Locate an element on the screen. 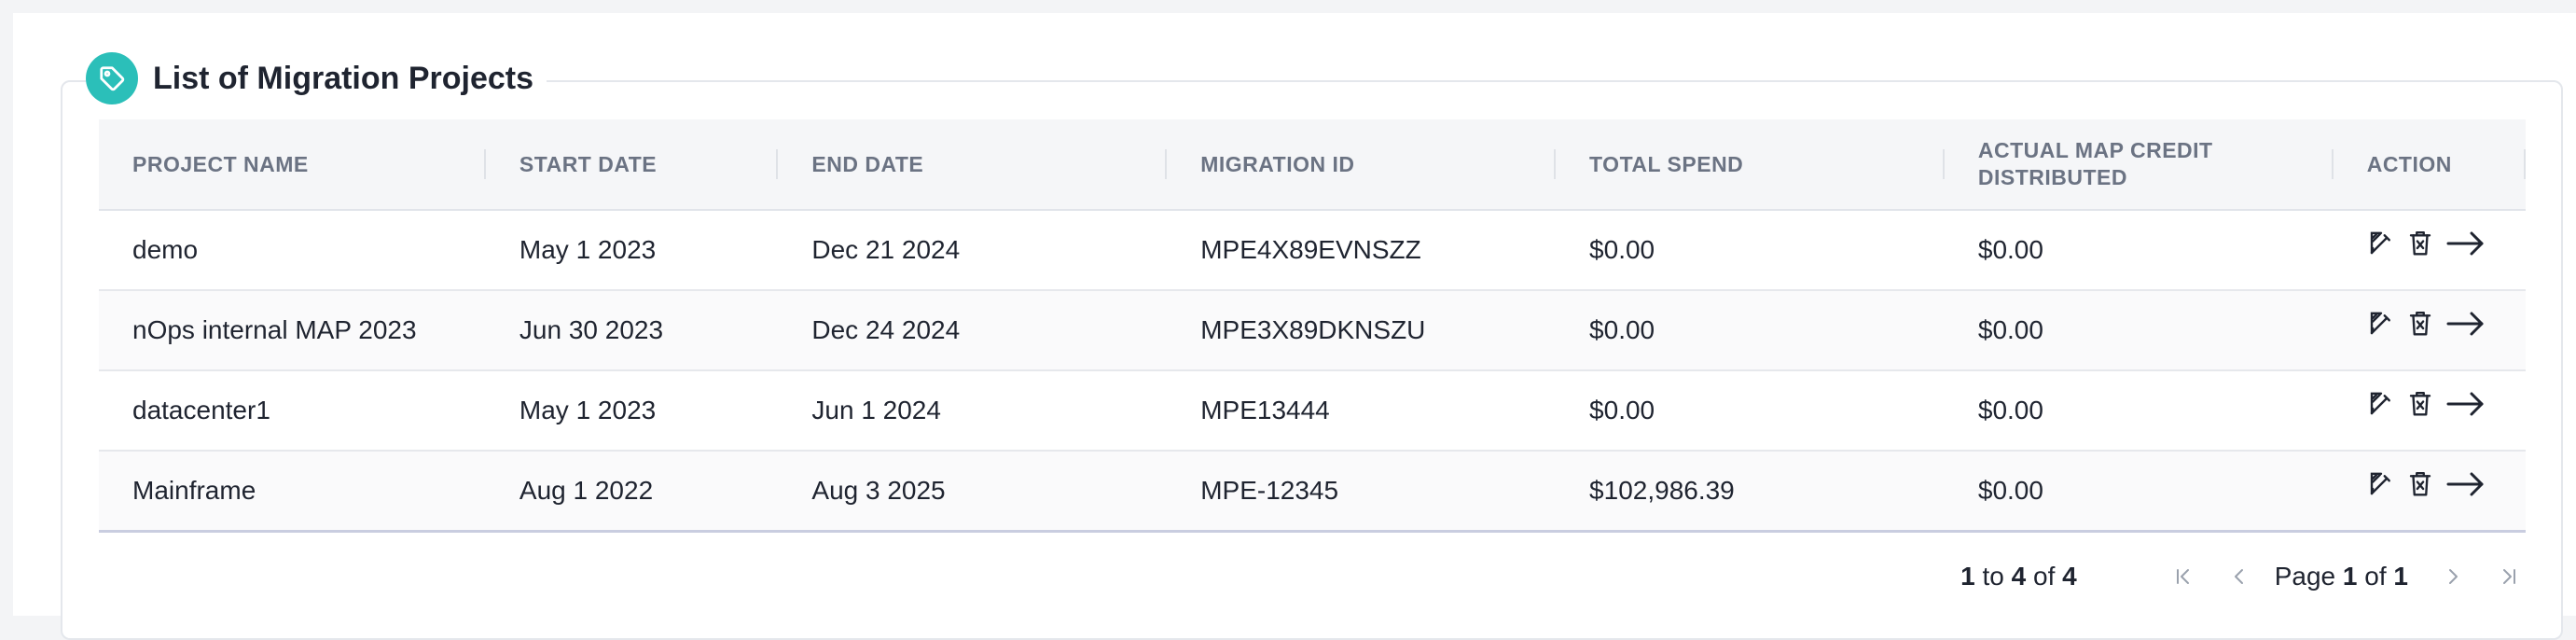 Image resolution: width=2576 pixels, height=640 pixels. project-name-cell: Mainframe is located at coordinates (194, 490).